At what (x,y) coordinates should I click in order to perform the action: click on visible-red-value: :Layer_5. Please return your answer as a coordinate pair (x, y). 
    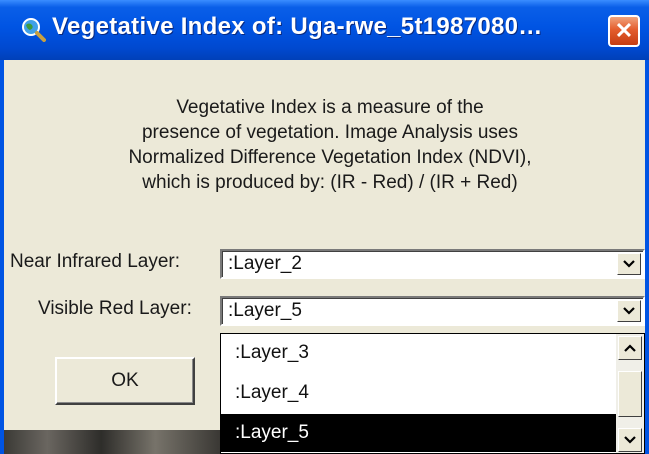
    Looking at the image, I should click on (265, 310).